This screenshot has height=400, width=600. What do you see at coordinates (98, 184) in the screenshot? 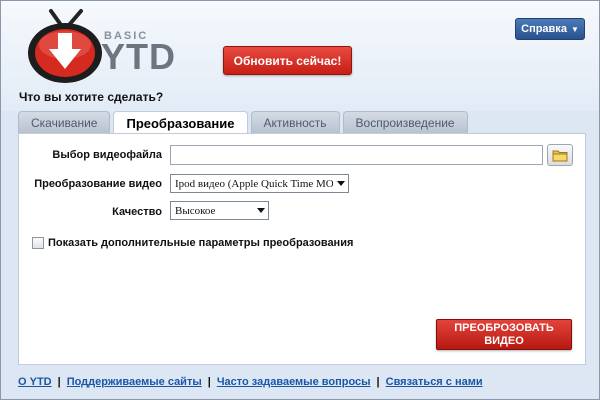
I see `video-convert-label: Преобразование видео` at bounding box center [98, 184].